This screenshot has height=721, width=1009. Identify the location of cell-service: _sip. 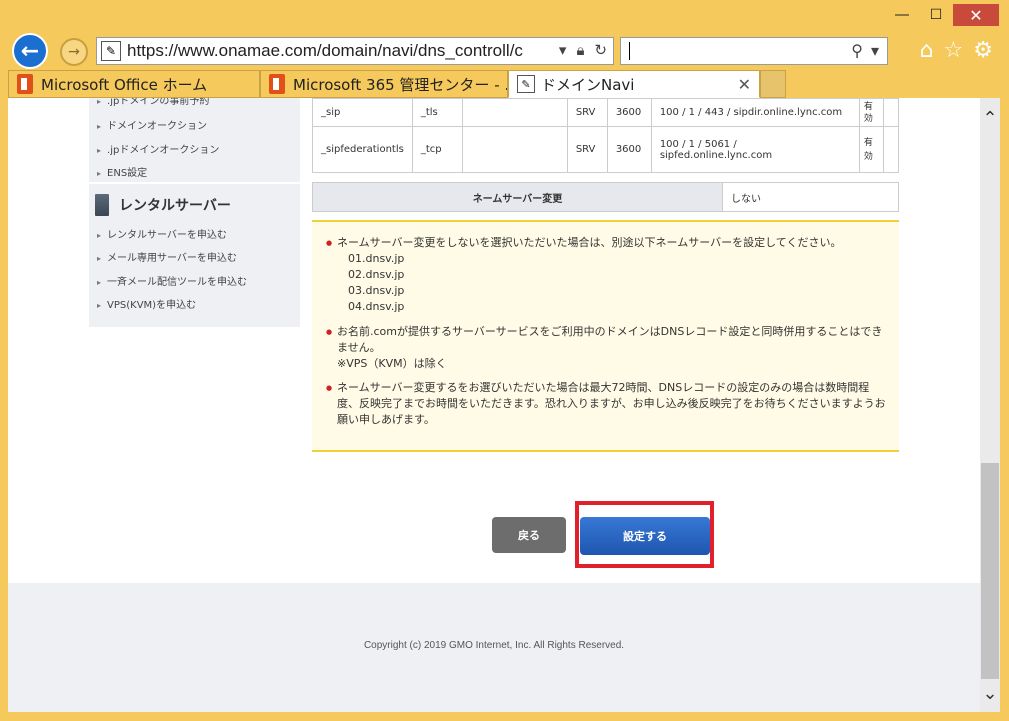
(362, 112).